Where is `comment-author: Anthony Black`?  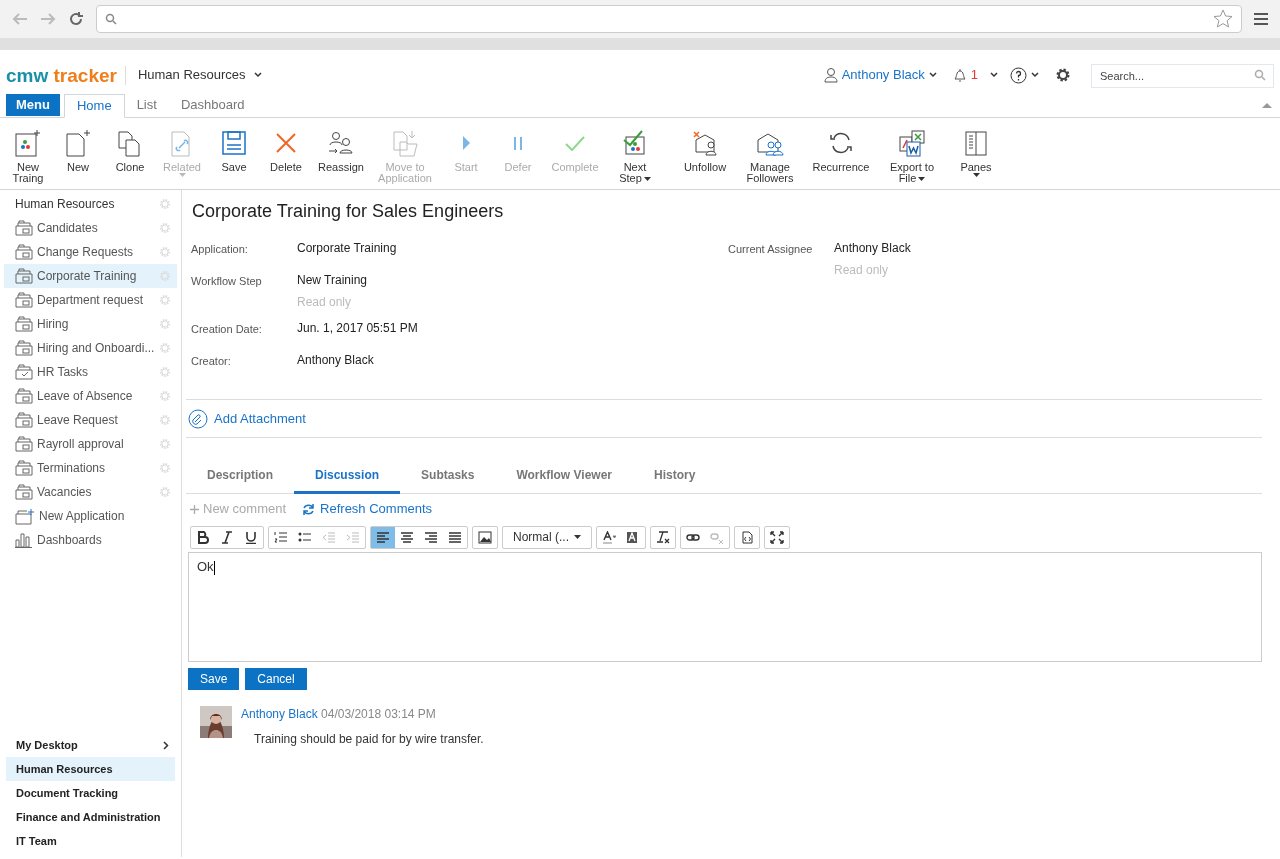
comment-author: Anthony Black is located at coordinates (279, 714).